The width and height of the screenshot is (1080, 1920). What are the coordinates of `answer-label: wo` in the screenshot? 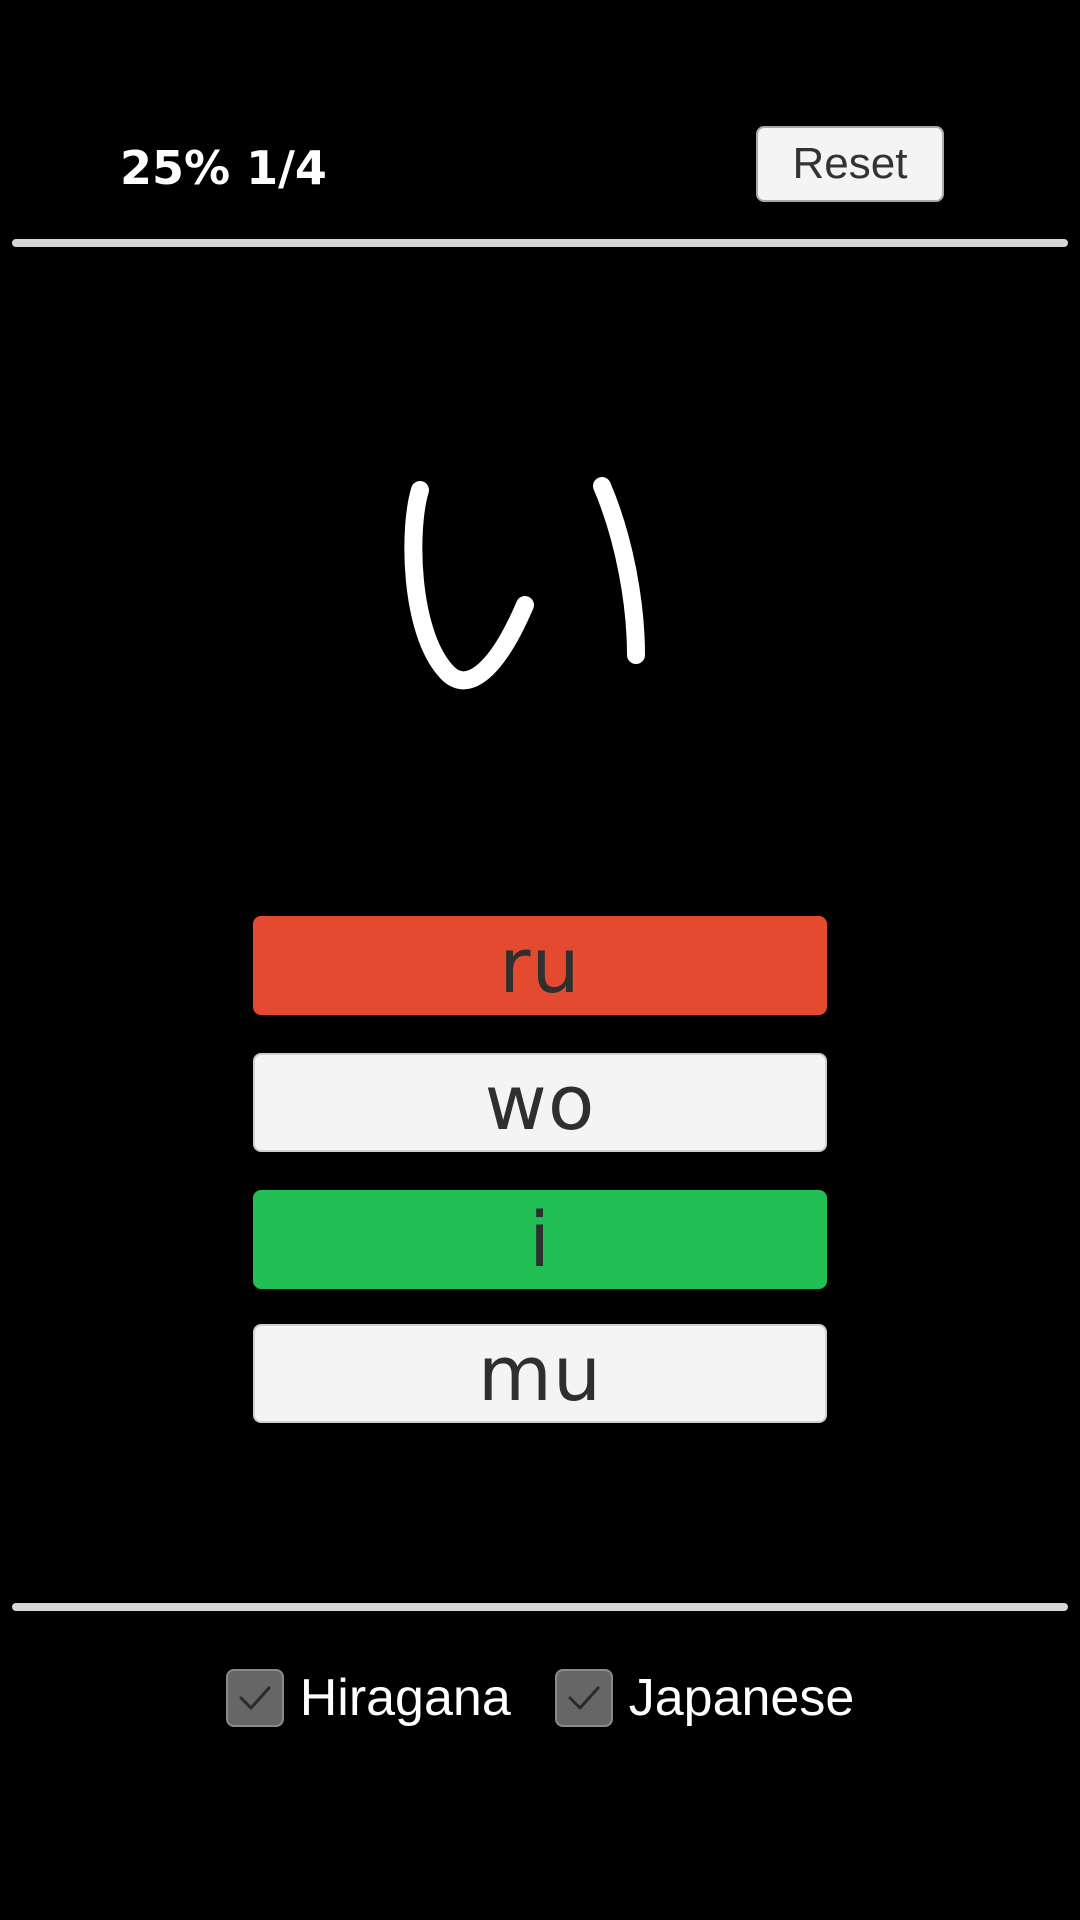 It's located at (540, 1102).